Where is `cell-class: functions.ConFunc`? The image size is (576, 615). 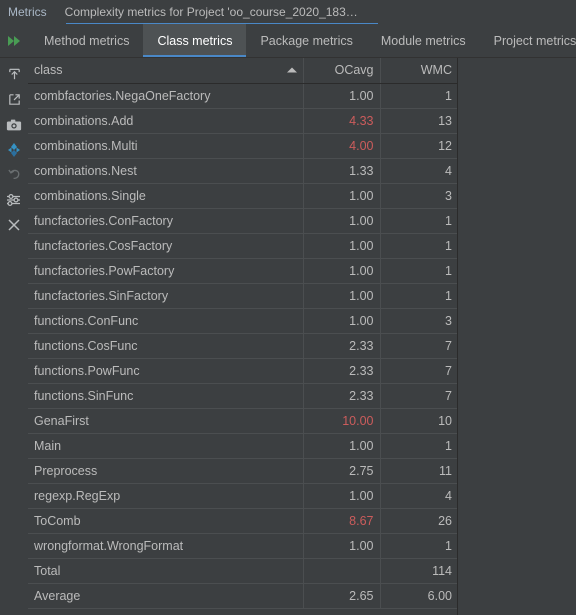 cell-class: functions.ConFunc is located at coordinates (166, 321).